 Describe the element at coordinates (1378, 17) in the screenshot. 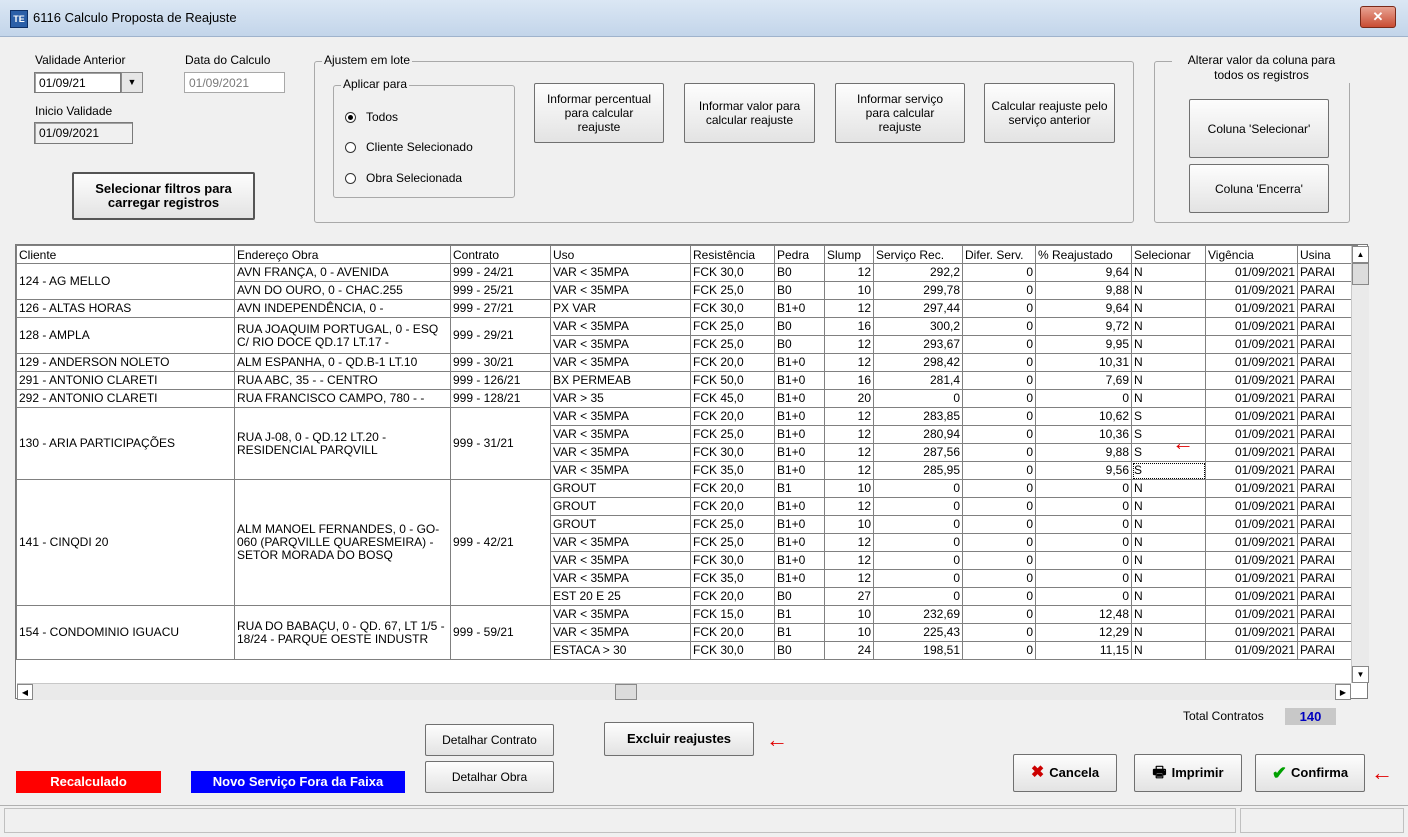

I see `close-button: ✕` at that location.